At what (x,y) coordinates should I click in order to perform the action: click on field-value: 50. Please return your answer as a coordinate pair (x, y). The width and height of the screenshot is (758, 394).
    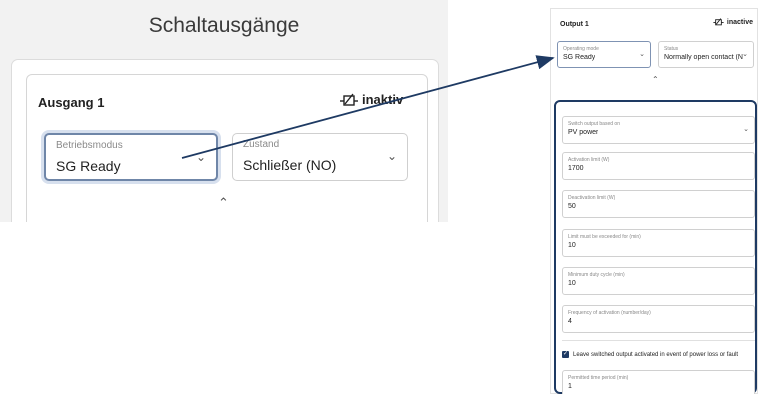
    Looking at the image, I should click on (572, 206).